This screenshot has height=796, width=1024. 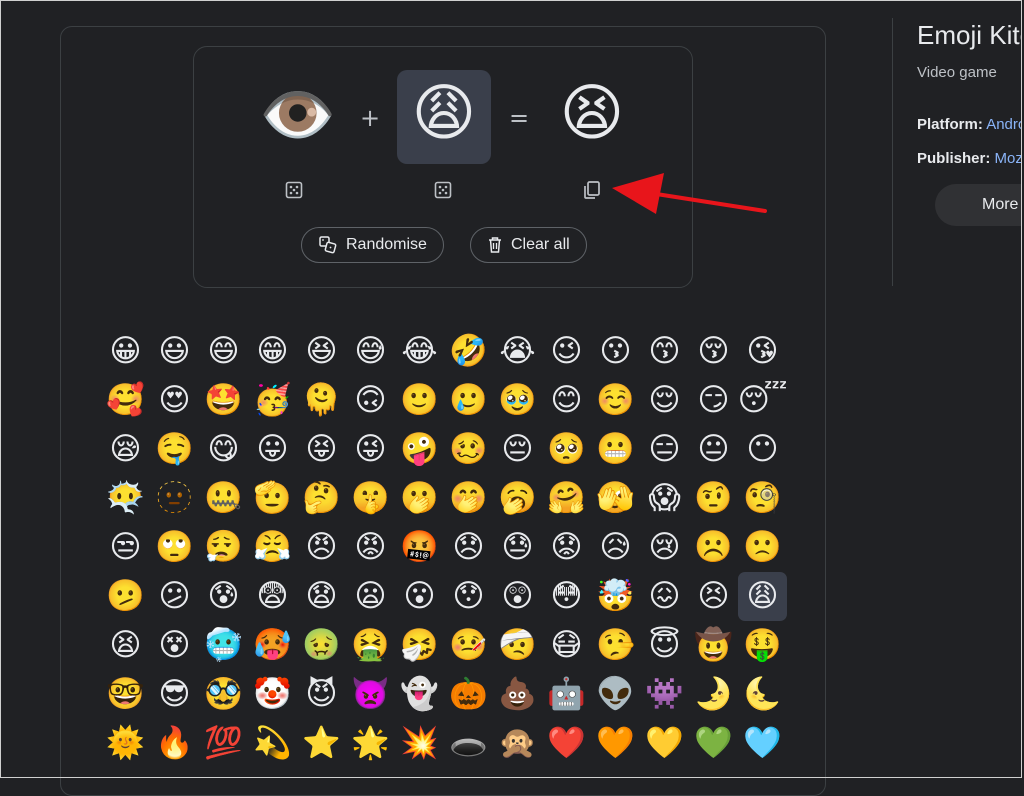 I want to click on knowledge-panel-title: Emoji Kitchen, so click(x=969, y=35).